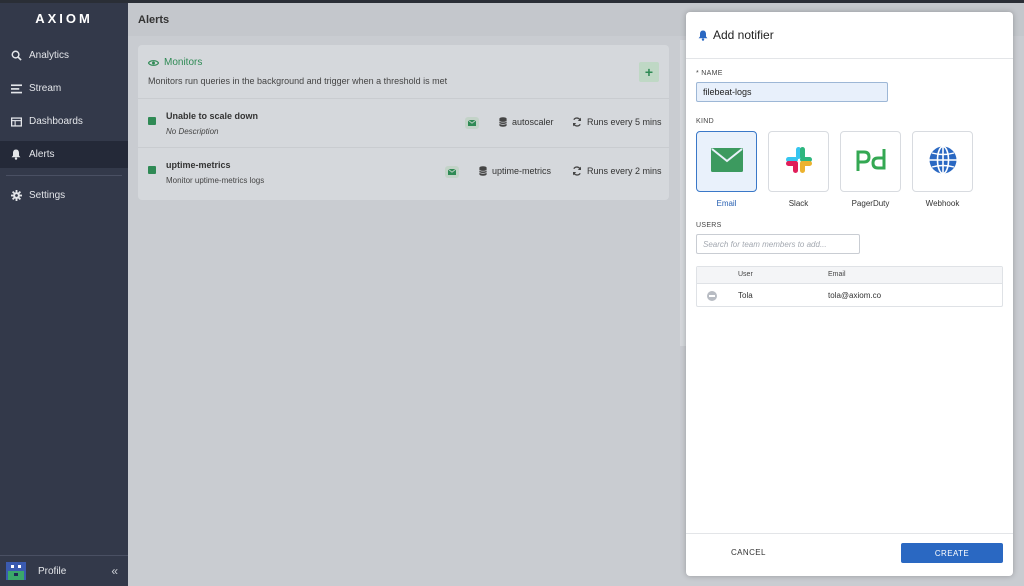  I want to click on monitor-description: No Description, so click(192, 131).